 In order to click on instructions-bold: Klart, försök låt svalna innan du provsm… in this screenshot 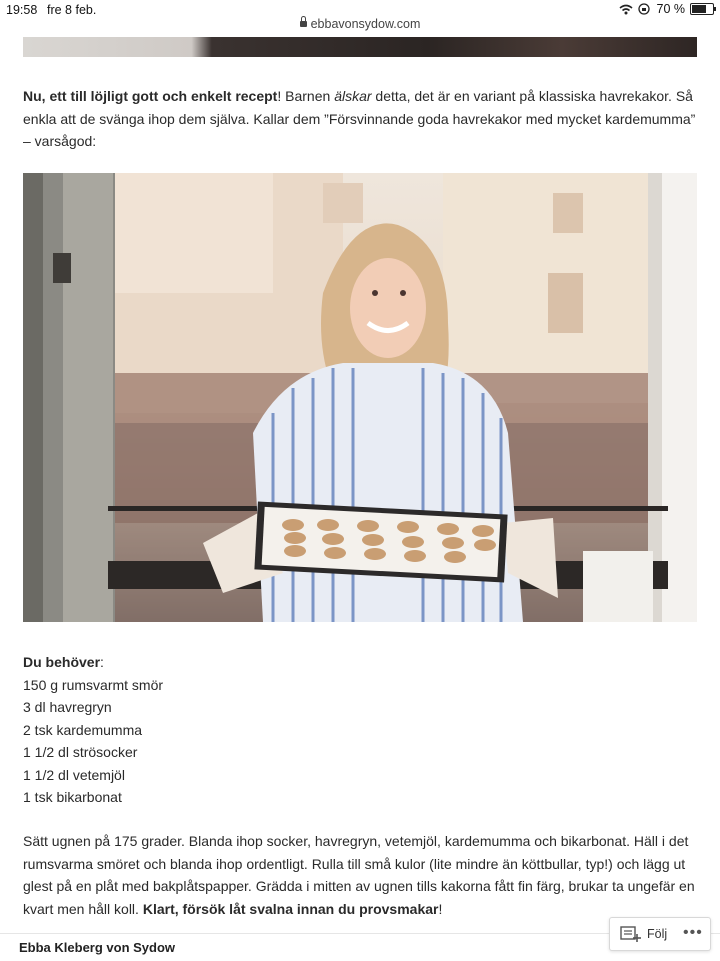, I will do `click(290, 908)`.